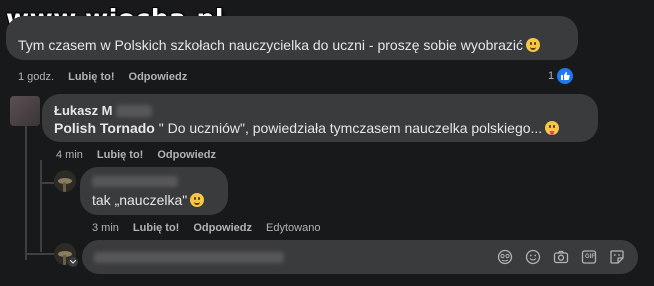 The image size is (654, 286). Describe the element at coordinates (360, 257) in the screenshot. I see `reply-input: GIF` at that location.